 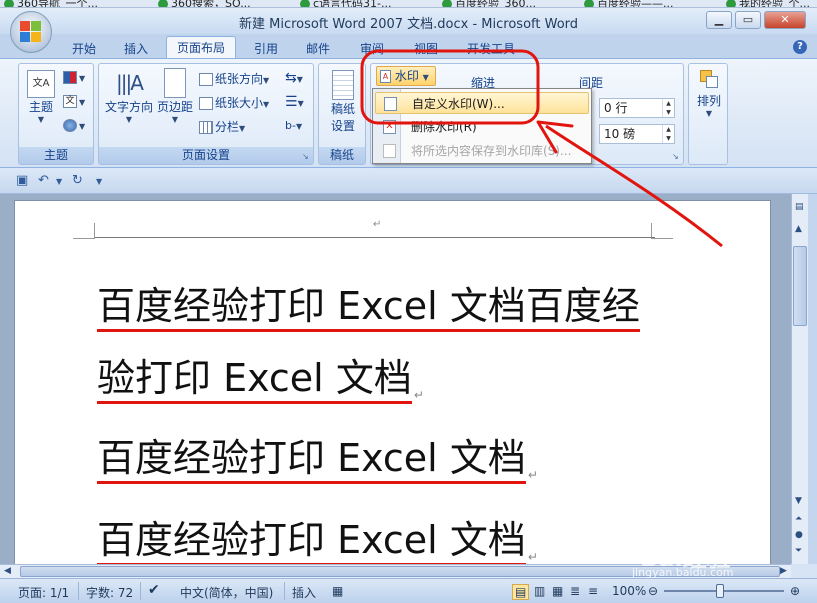 I want to click on insert-mode-indicator: 插入, so click(x=304, y=592).